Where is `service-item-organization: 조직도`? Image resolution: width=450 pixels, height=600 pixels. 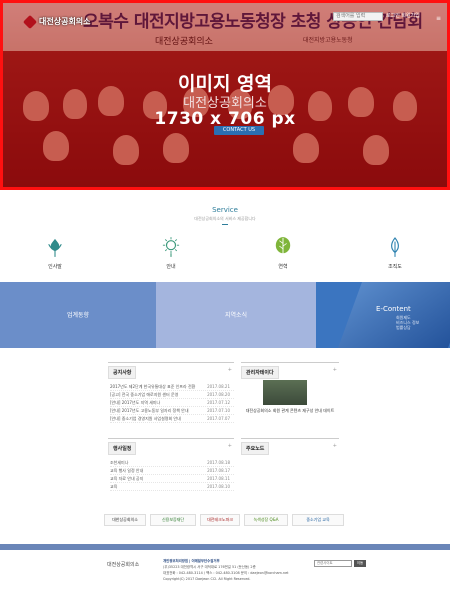
service-item-organization: 조직도 is located at coordinates (395, 253).